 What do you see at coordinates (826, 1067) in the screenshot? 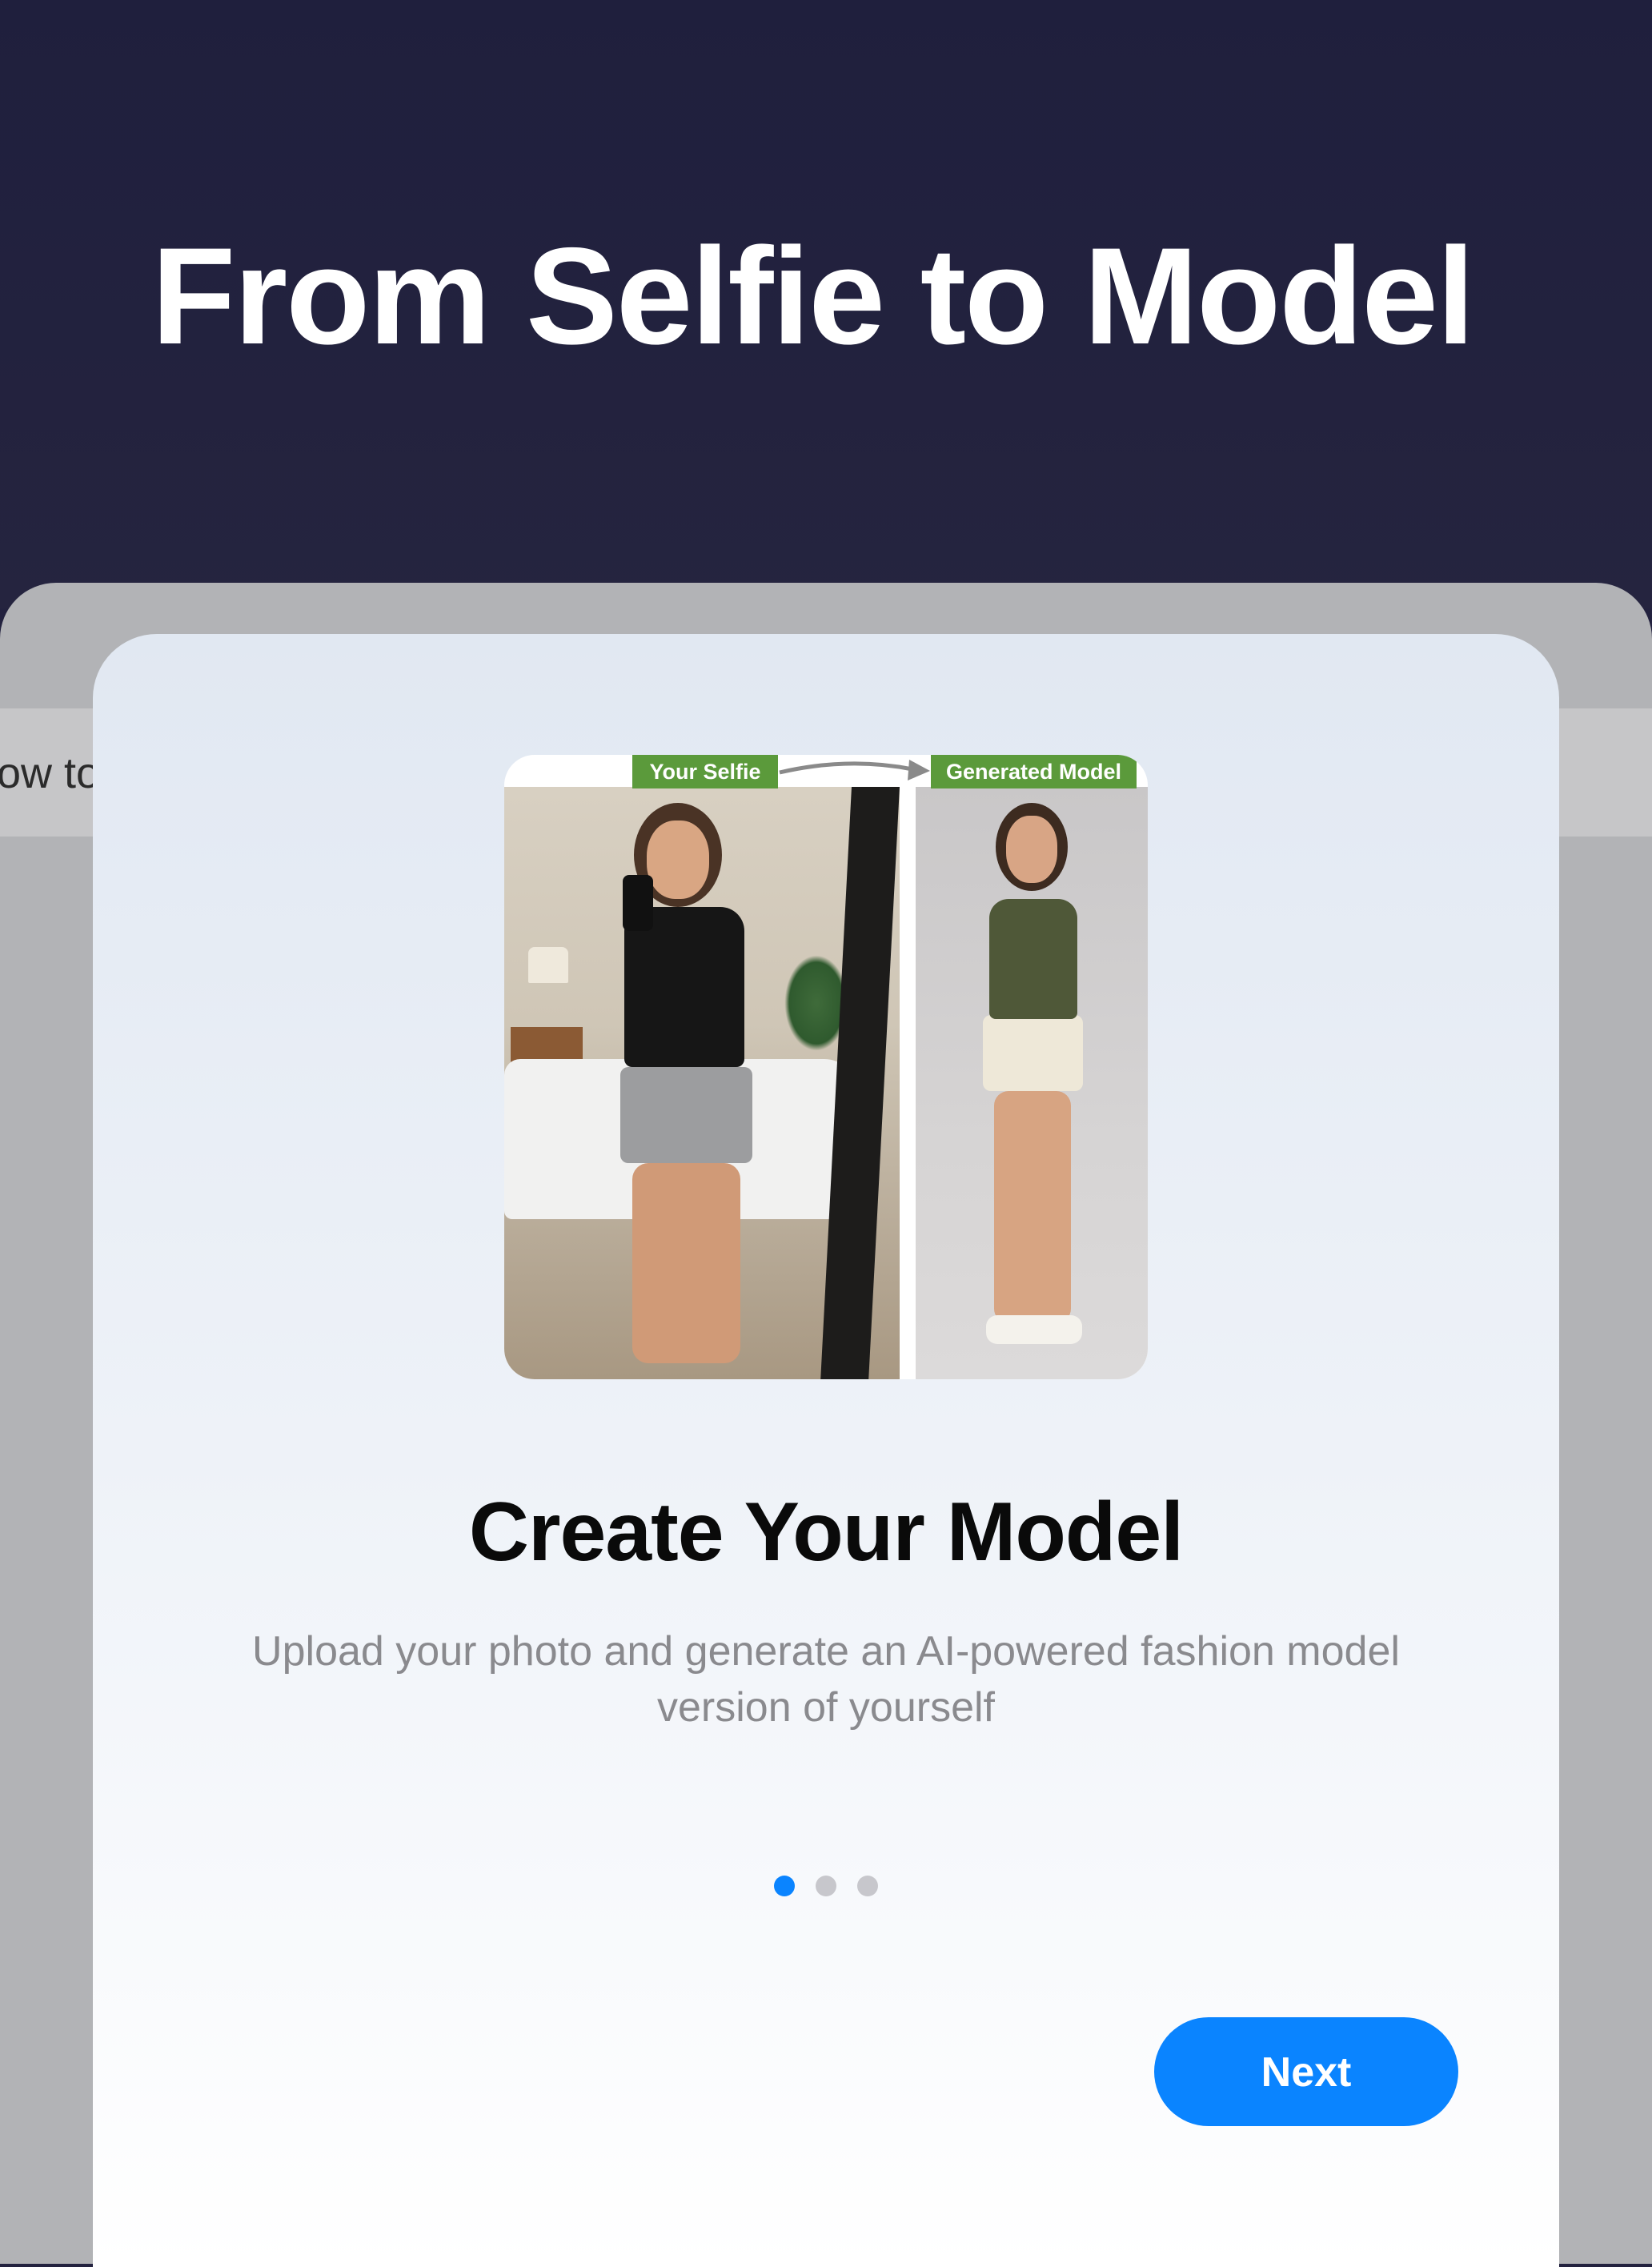
I see `selfie-to-model-illustration: Your Selfie Generated Model` at bounding box center [826, 1067].